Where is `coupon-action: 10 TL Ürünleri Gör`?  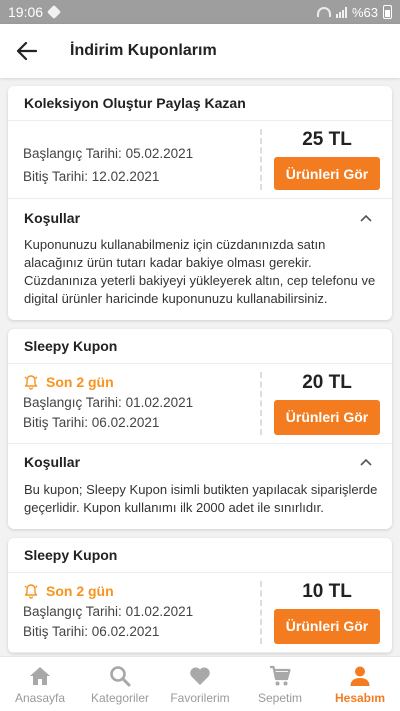 coupon-action: 10 TL Ürünleri Gör is located at coordinates (326, 612).